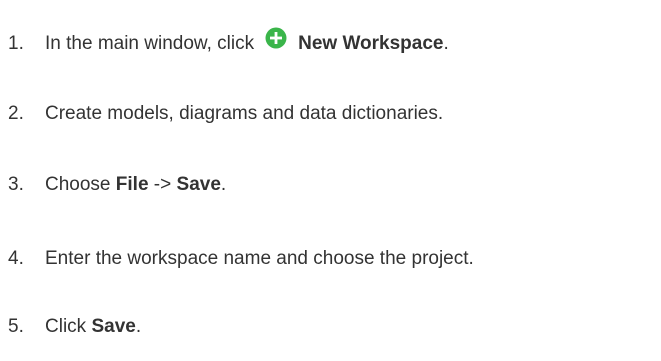 The image size is (661, 361). I want to click on file-menu-label: File, so click(132, 184).